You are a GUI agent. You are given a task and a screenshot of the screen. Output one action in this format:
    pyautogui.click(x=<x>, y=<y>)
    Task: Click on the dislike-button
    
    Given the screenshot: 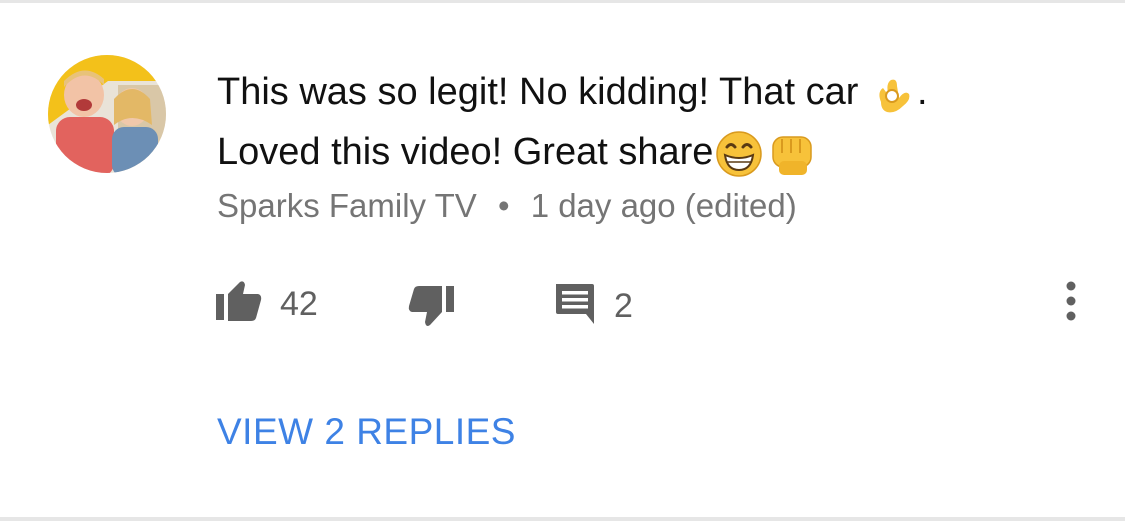 What is the action you would take?
    pyautogui.click(x=431, y=308)
    